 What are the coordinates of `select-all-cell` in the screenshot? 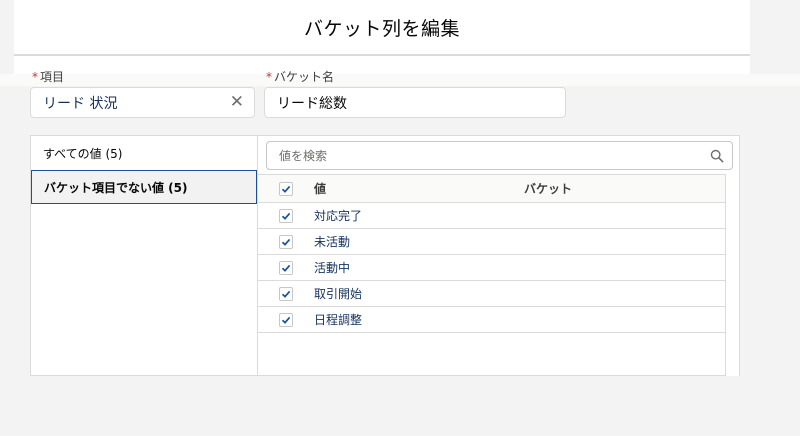 It's located at (286, 188).